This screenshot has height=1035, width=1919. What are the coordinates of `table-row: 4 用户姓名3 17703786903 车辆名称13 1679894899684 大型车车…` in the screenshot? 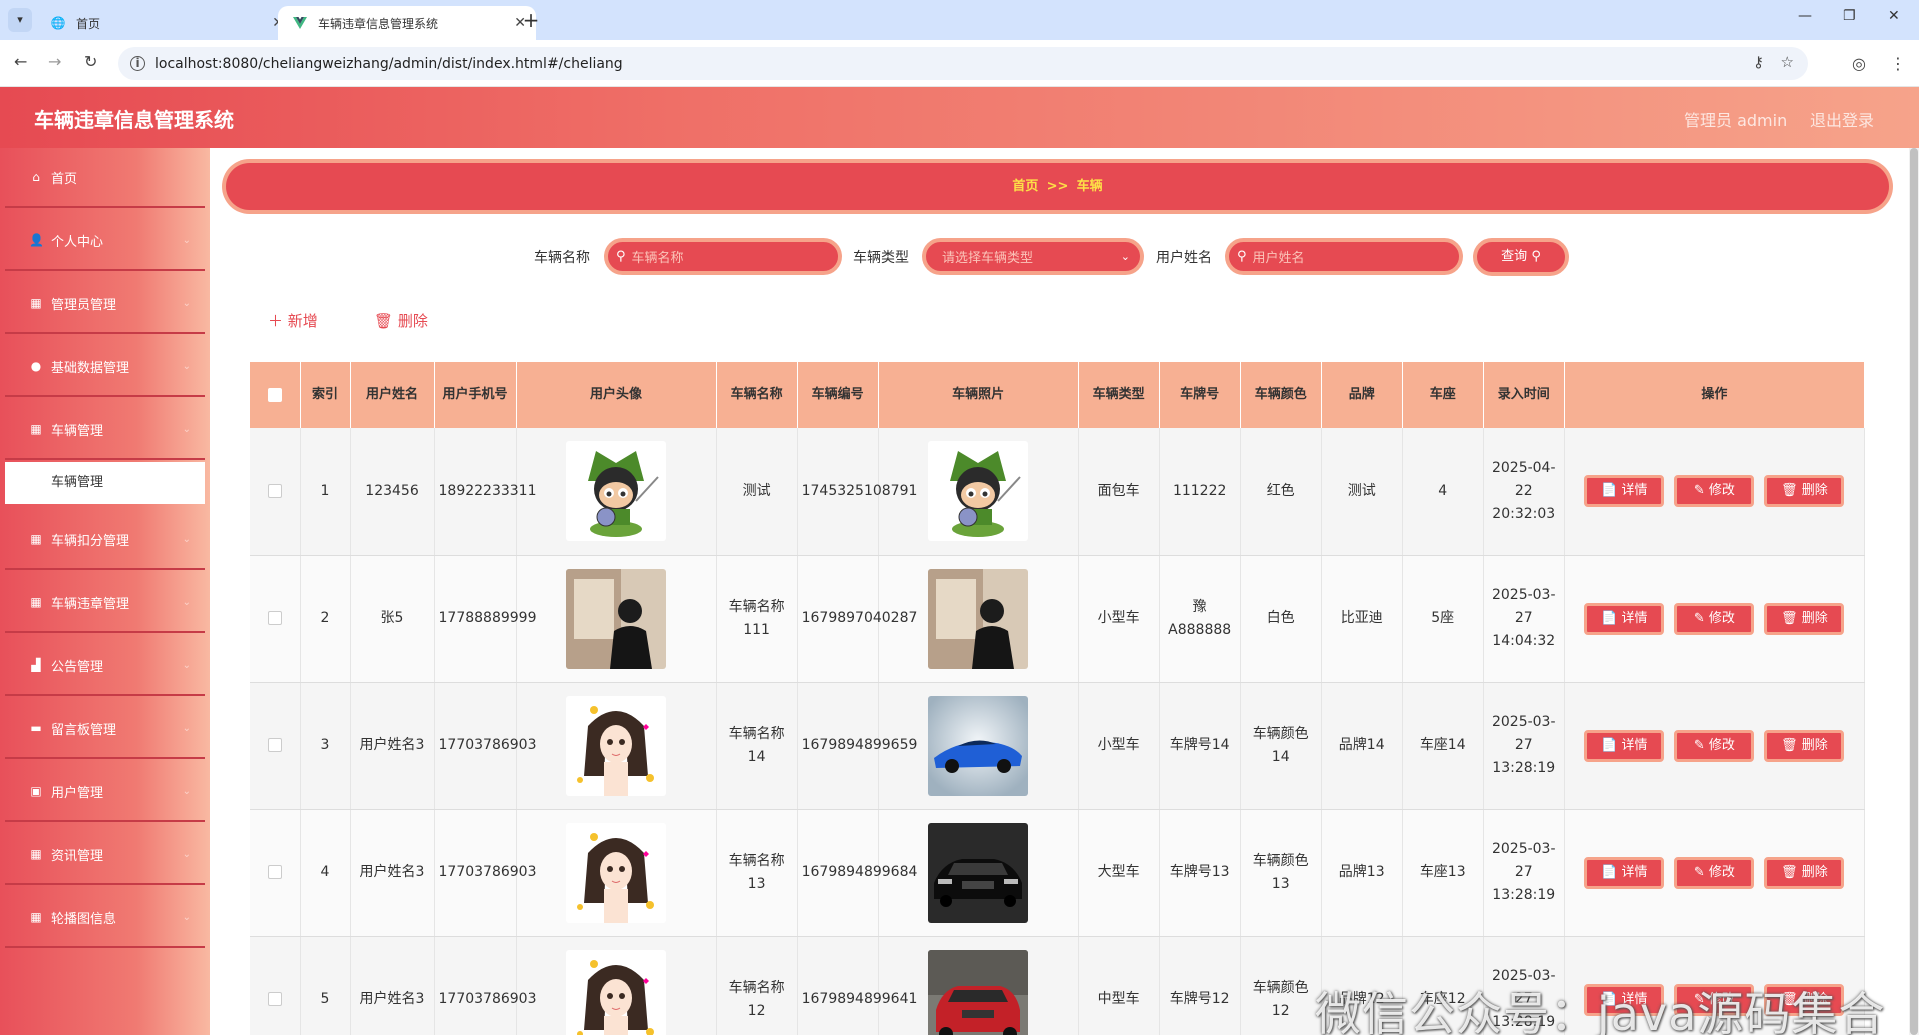 It's located at (1058, 873).